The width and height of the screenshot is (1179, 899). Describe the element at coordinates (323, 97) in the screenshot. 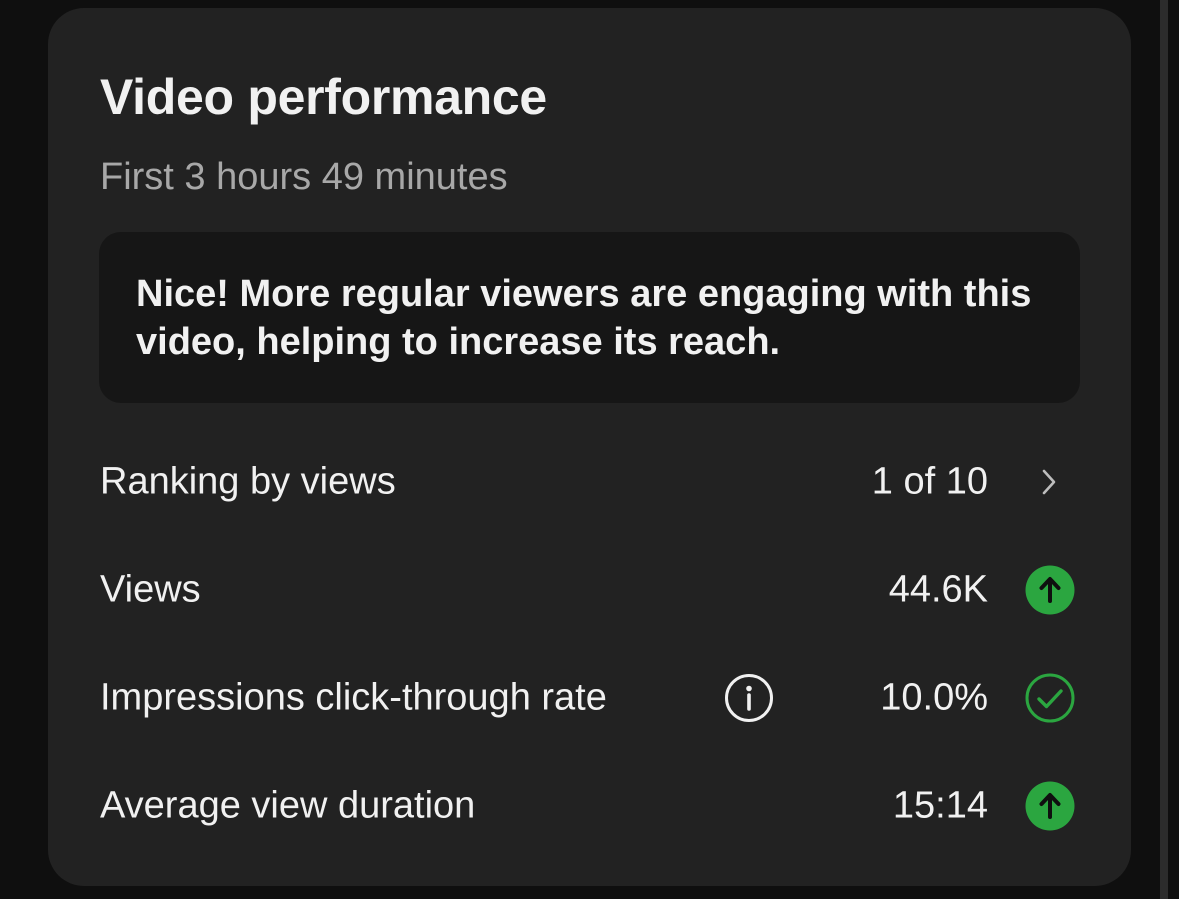

I see `card-title: Video performance` at that location.